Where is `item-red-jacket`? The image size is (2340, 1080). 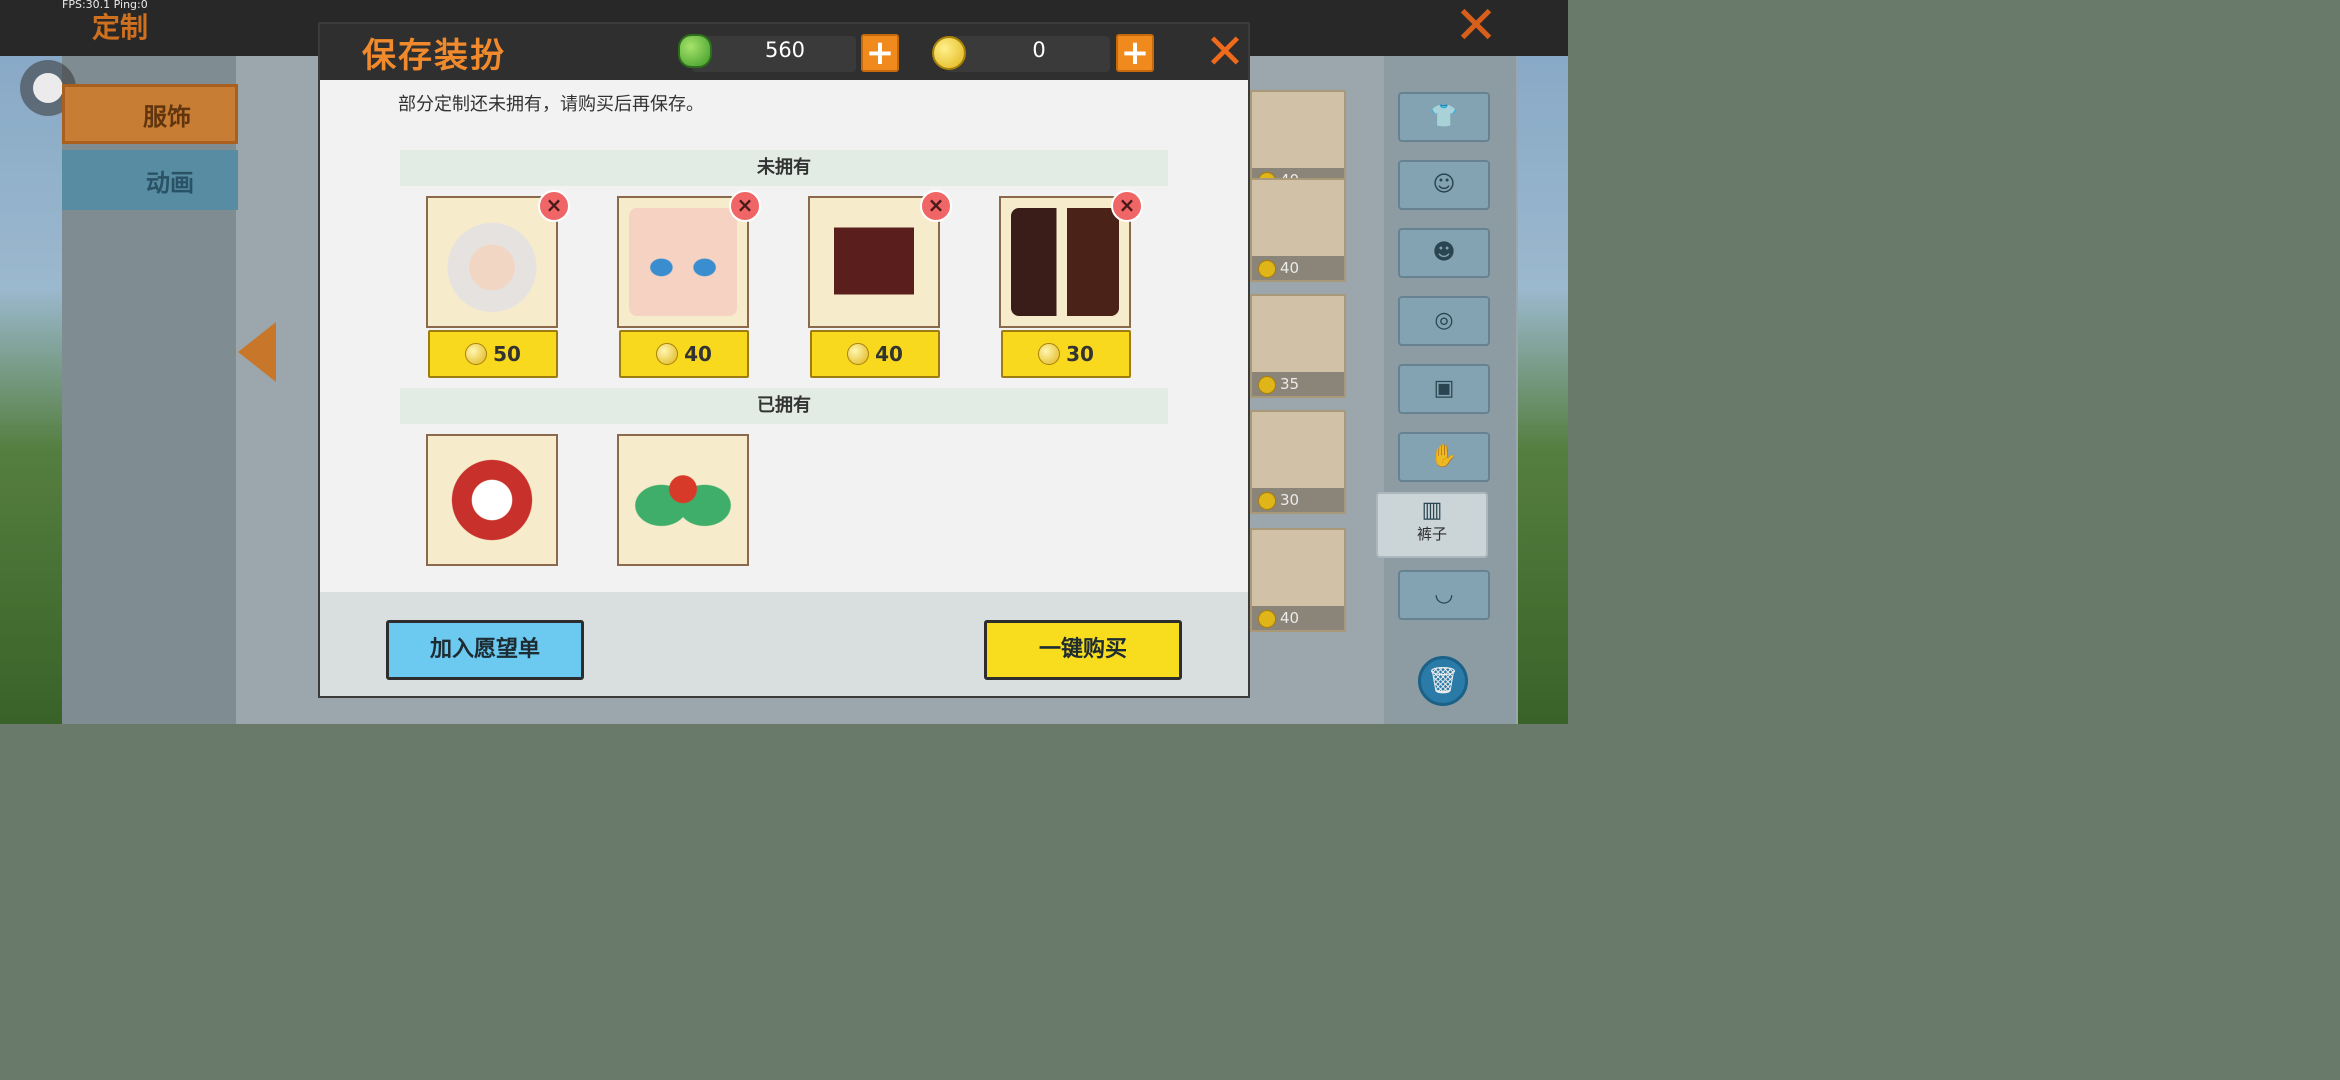 item-red-jacket is located at coordinates (492, 500).